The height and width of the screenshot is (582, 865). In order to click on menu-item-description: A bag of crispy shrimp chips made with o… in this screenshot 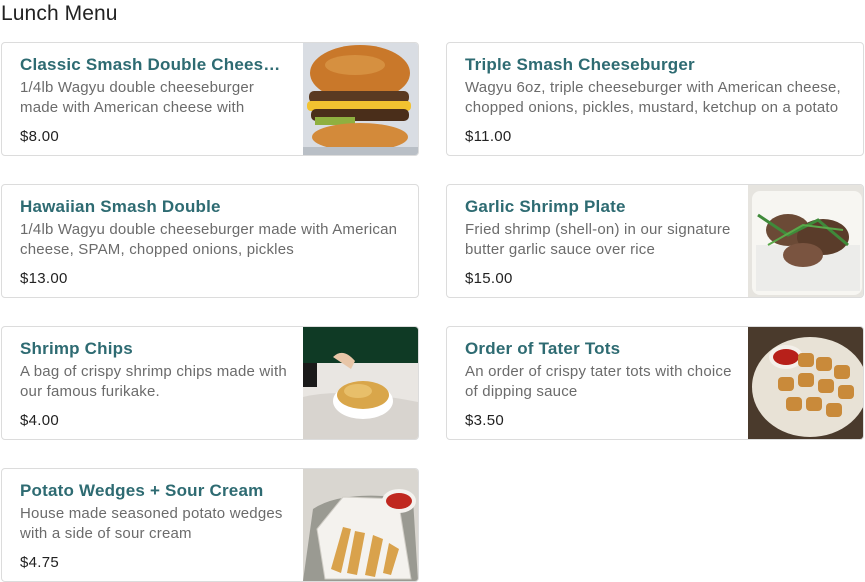, I will do `click(153, 381)`.